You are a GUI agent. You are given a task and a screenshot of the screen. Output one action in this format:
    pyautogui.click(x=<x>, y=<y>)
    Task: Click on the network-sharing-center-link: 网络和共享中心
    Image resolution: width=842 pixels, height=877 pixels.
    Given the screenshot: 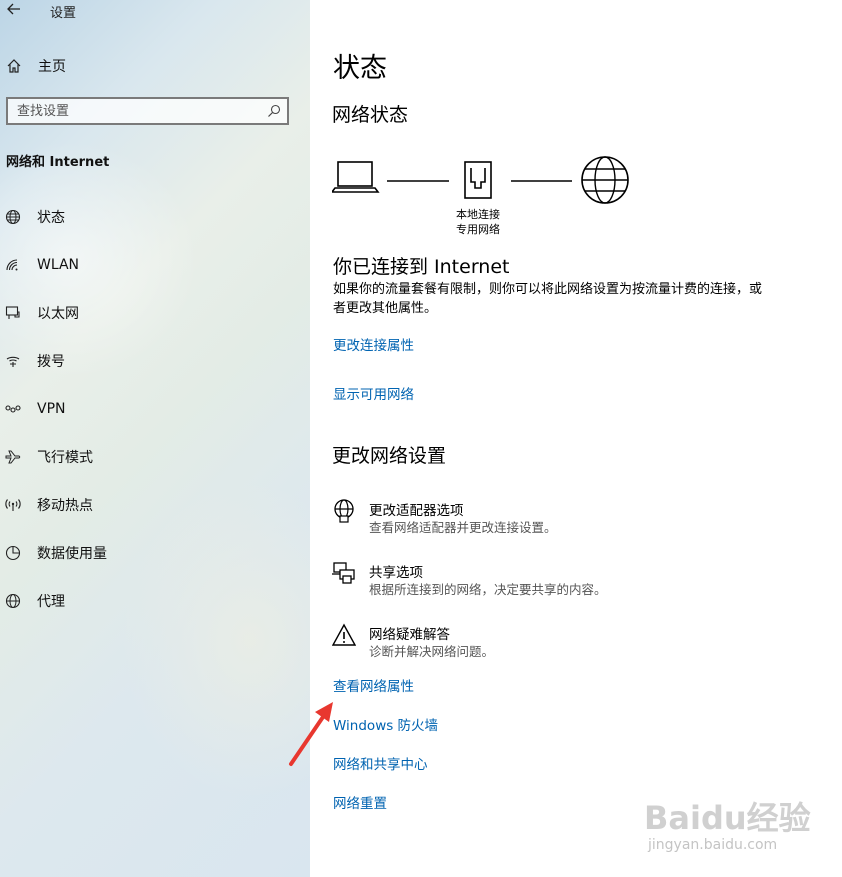 What is the action you would take?
    pyautogui.click(x=380, y=763)
    